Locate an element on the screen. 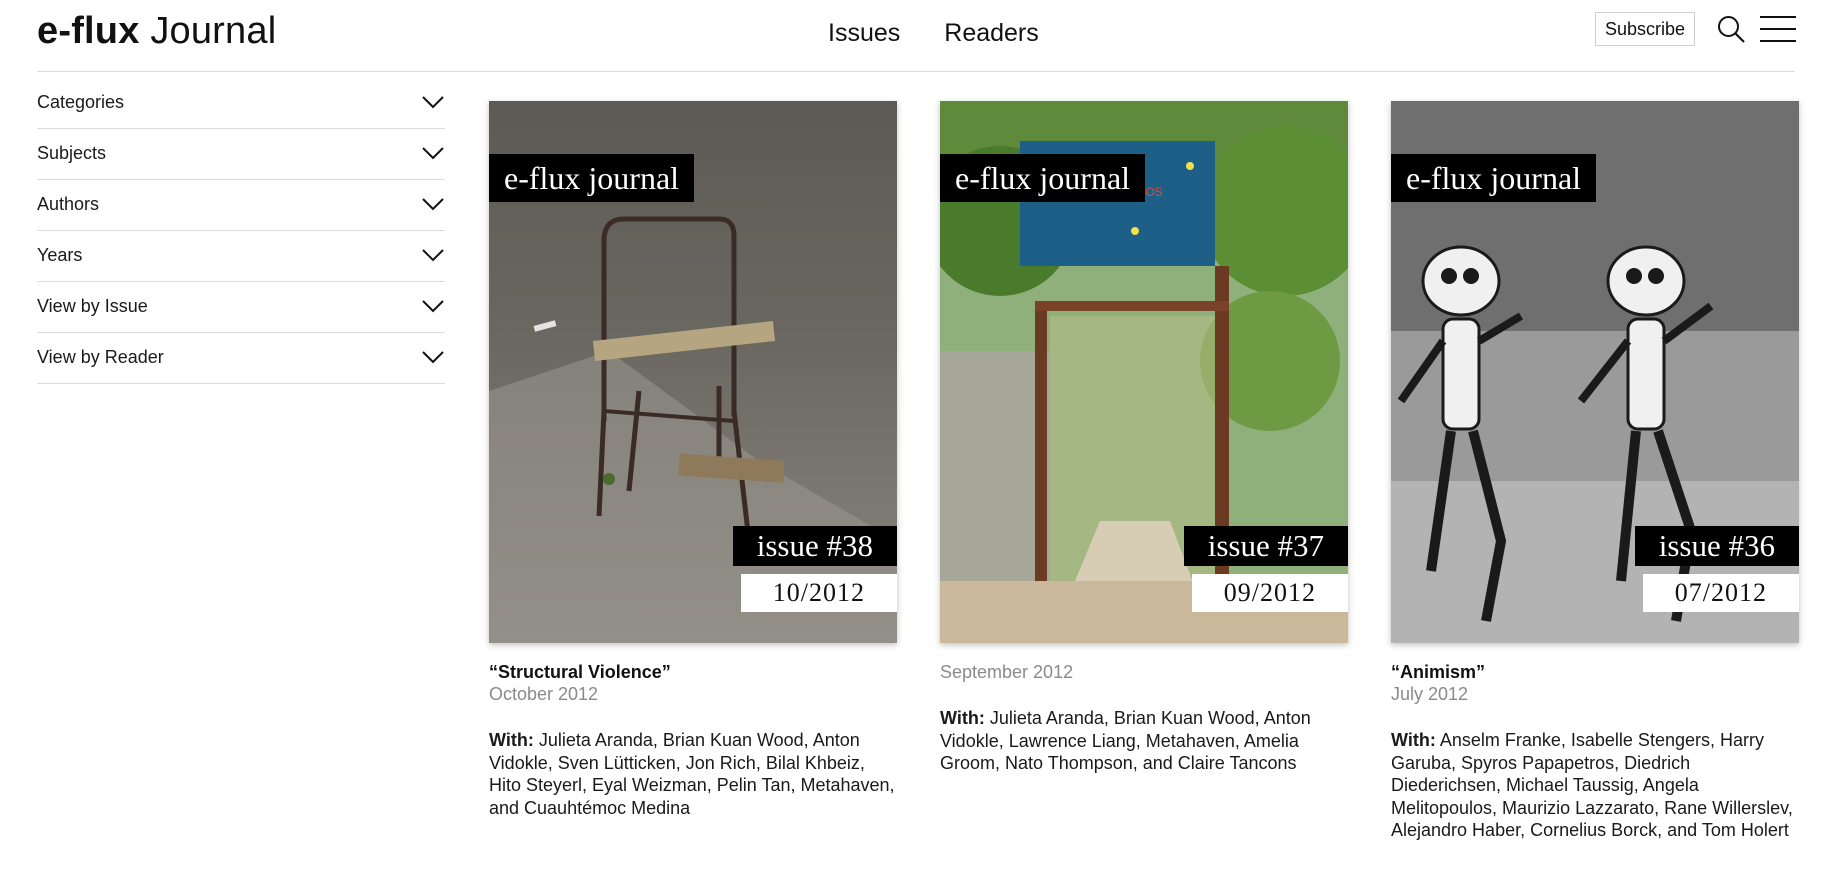  nav-issues: Issues is located at coordinates (864, 33).